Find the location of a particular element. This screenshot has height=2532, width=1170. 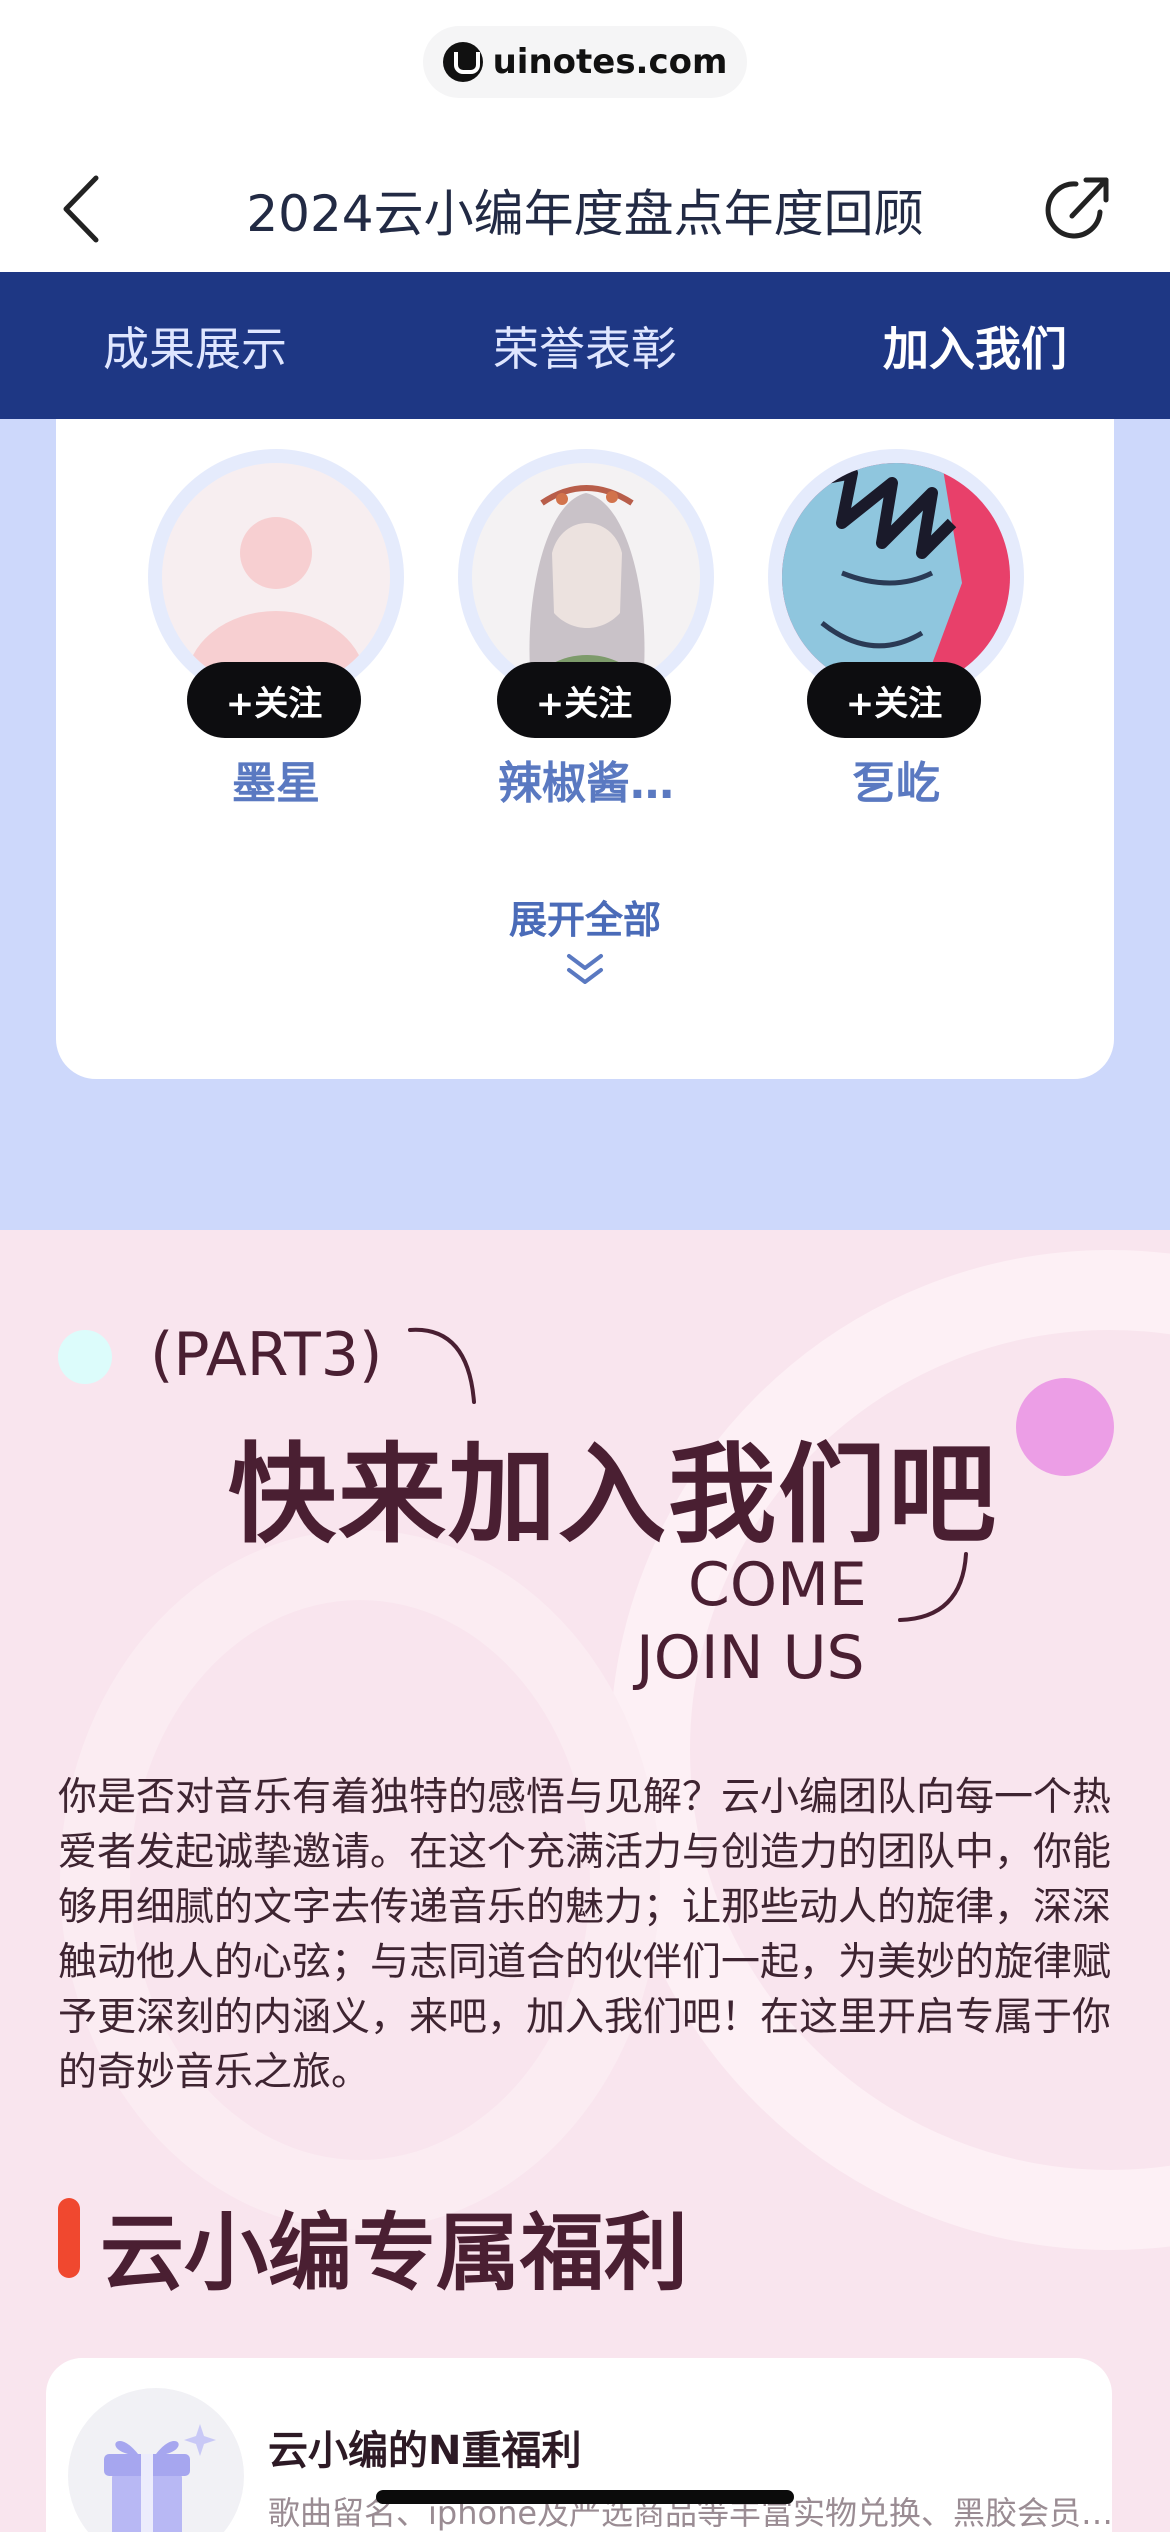

url-pill: uinotes.com is located at coordinates (585, 62).